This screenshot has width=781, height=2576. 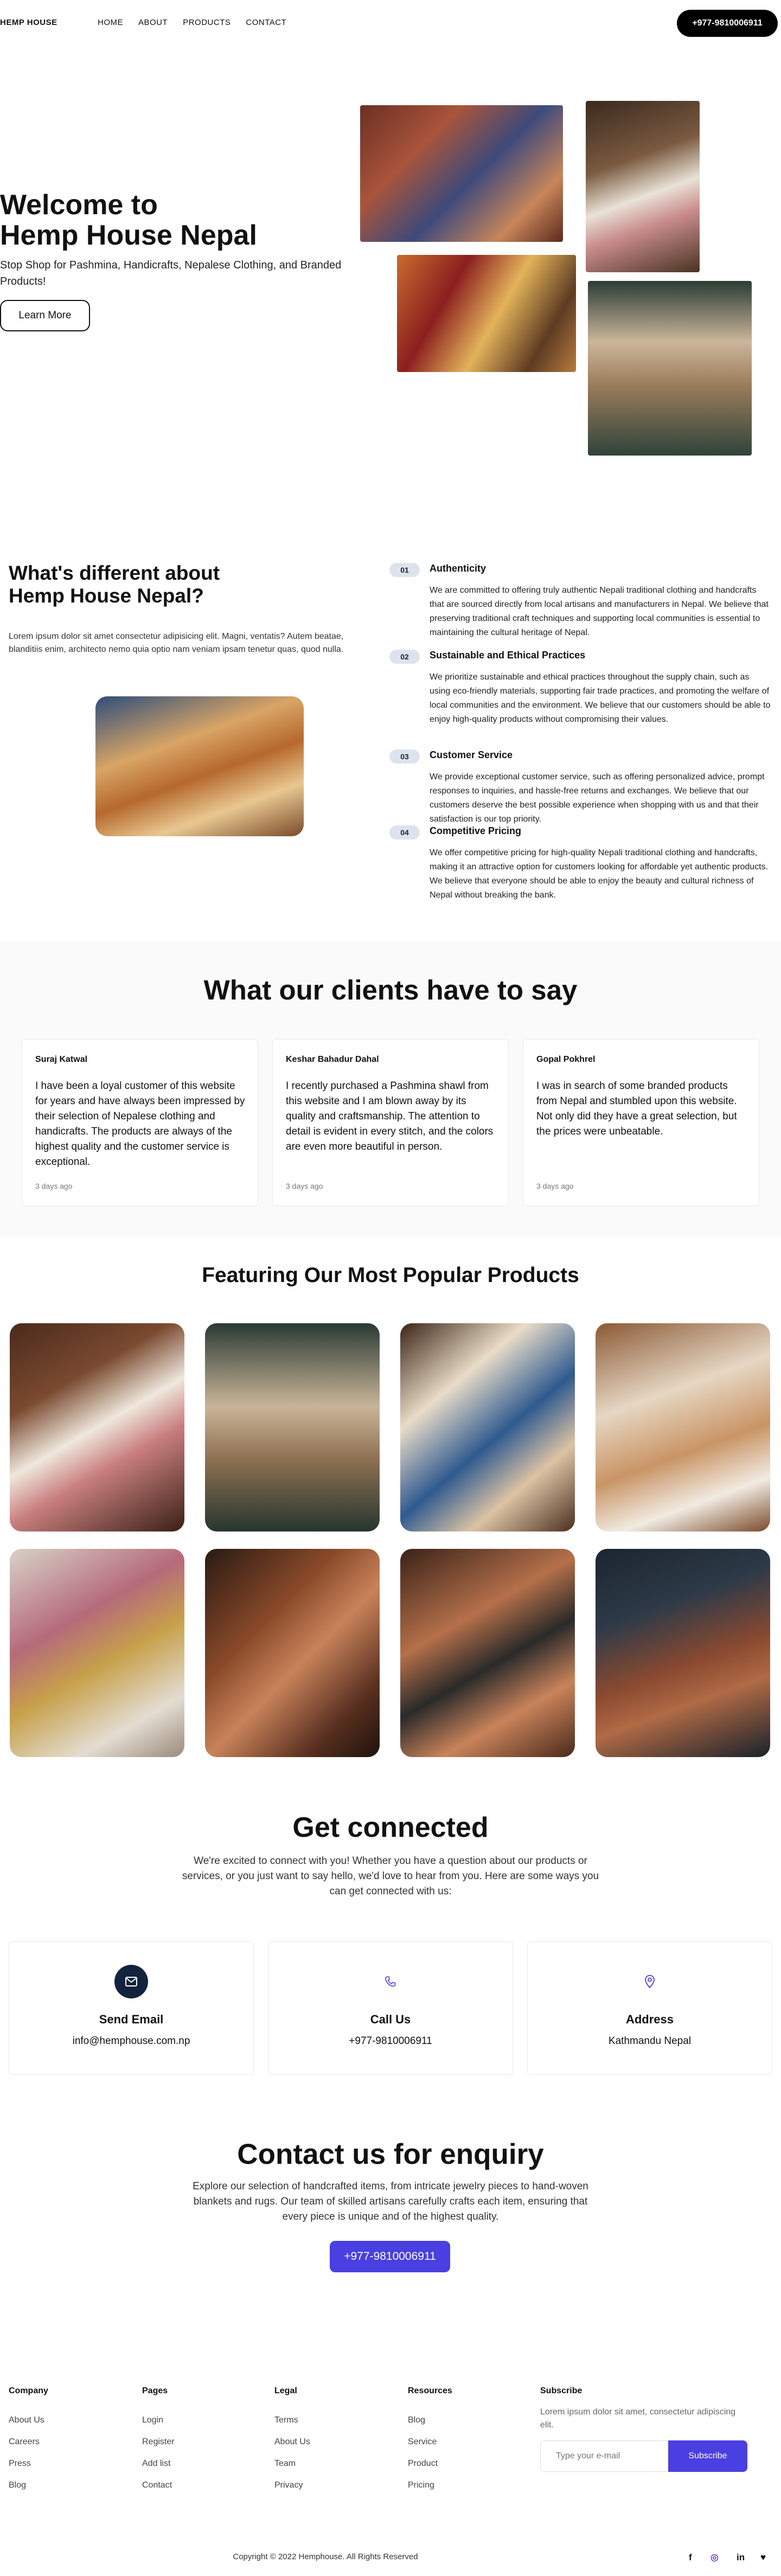 I want to click on contact-card-email: Send Email info@hemphouse.com.np, so click(x=131, y=2008).